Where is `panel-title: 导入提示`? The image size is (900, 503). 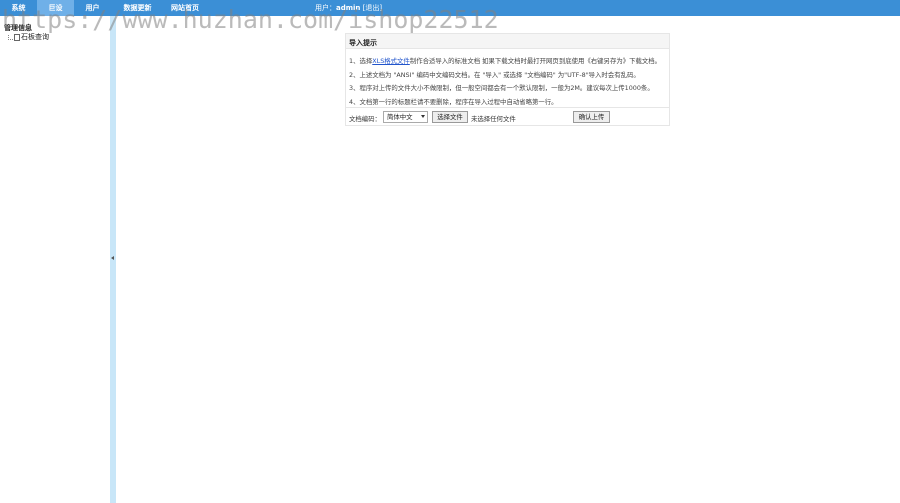
panel-title: 导入提示 is located at coordinates (363, 43).